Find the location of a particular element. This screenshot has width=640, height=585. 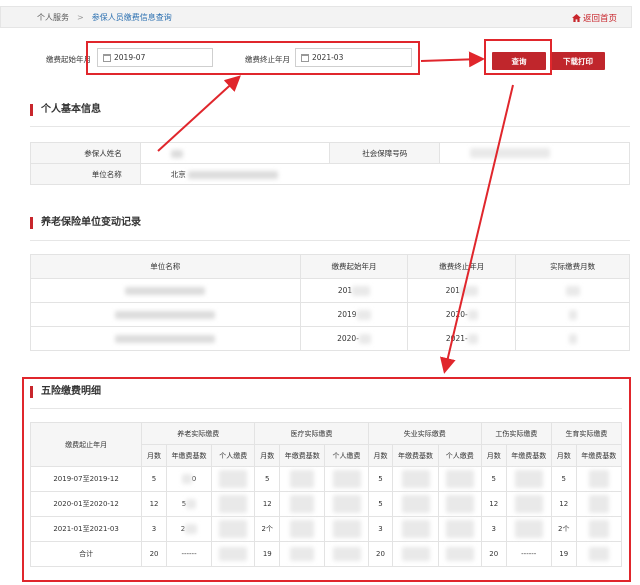

table-row: 2021-01至2021-03 3 2 2个 3 3 2个 is located at coordinates (326, 529).